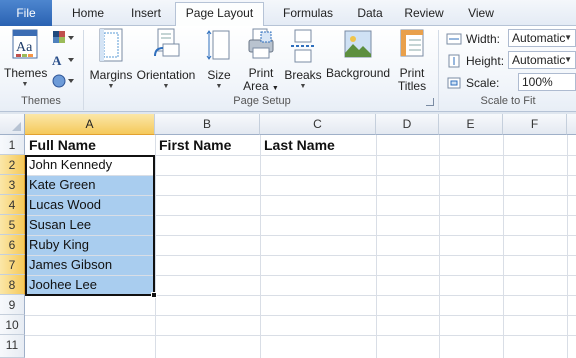  What do you see at coordinates (483, 83) in the screenshot?
I see `scale-label: Scale:` at bounding box center [483, 83].